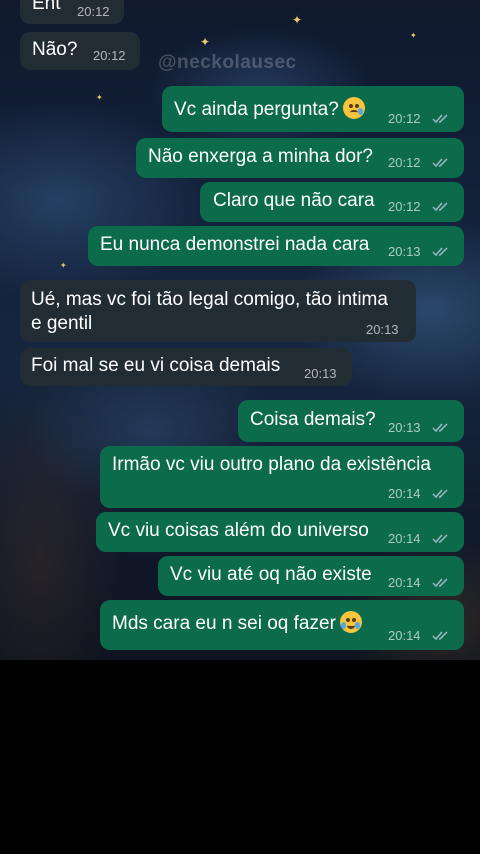  I want to click on message-outgoing: Vc viu até oq não existe 20:14, so click(311, 576).